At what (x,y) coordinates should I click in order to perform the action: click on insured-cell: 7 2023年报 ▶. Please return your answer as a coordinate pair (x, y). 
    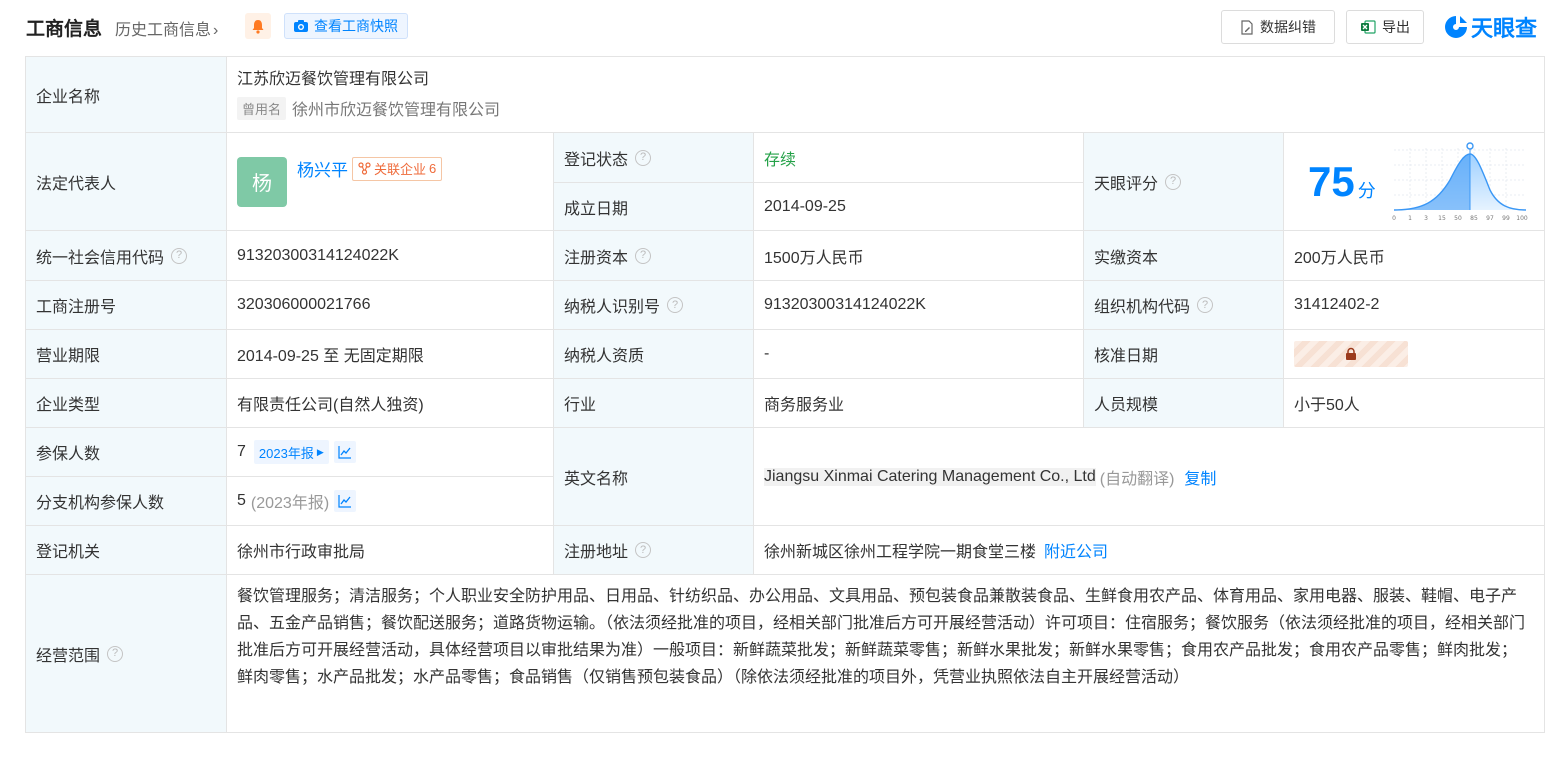
    Looking at the image, I should click on (390, 452).